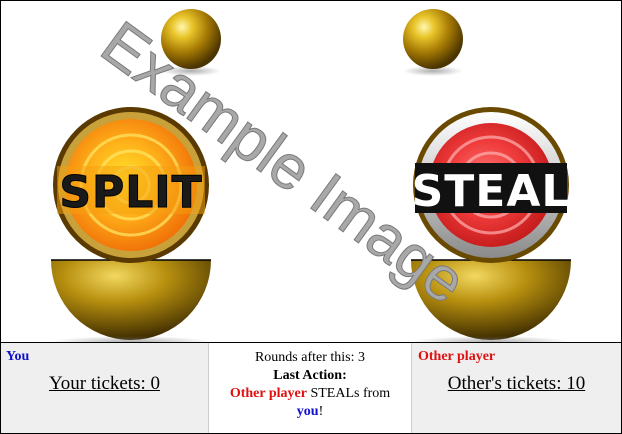 The image size is (622, 434). What do you see at coordinates (310, 357) in the screenshot?
I see `rounds-remaining: Rounds after this: 3` at bounding box center [310, 357].